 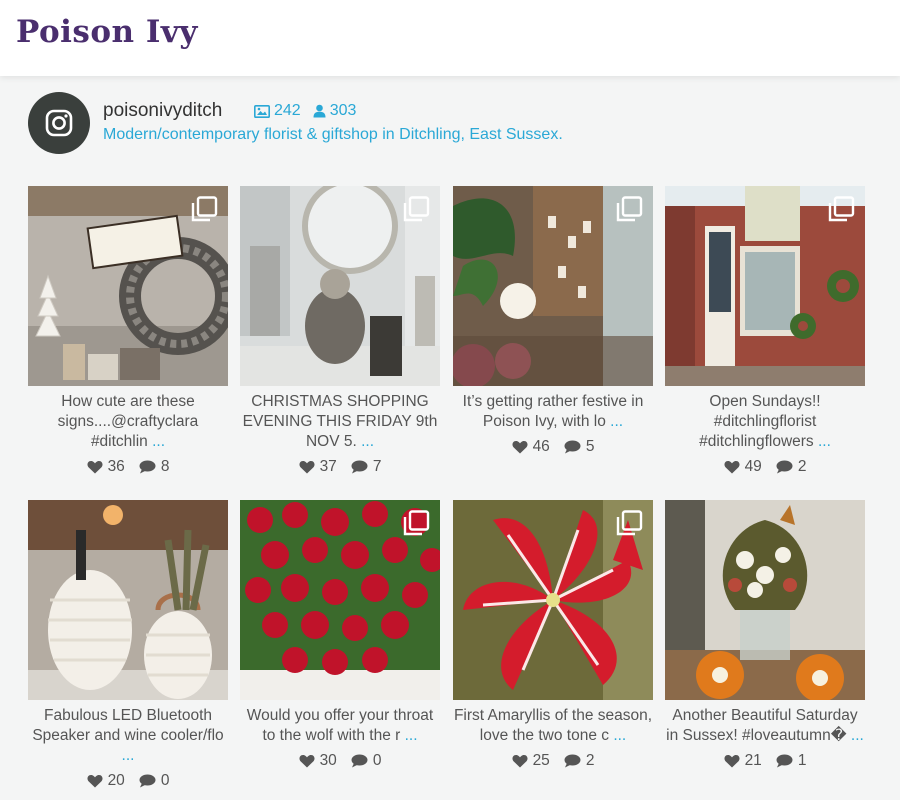 I want to click on post-stats: 20 0, so click(x=128, y=781).